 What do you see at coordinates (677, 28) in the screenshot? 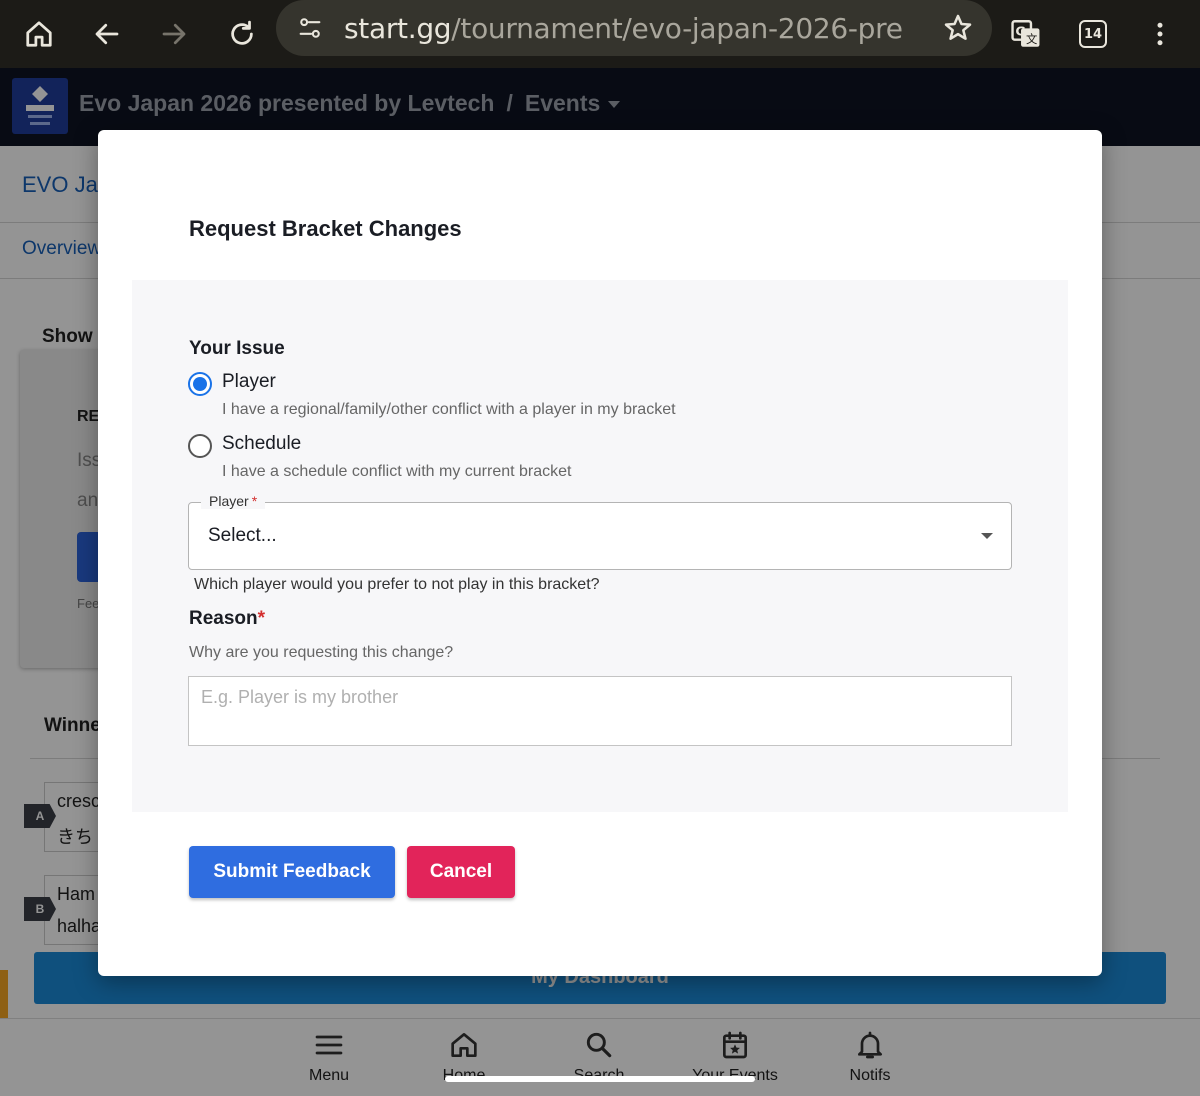
I see `url-path: /tournament/evo-japan-2026-presented` at bounding box center [677, 28].